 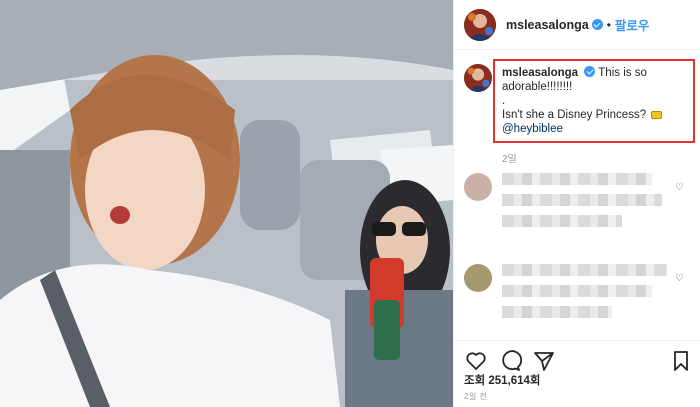 I want to click on post-header: msleasalonga • 팔로우, so click(x=577, y=25).